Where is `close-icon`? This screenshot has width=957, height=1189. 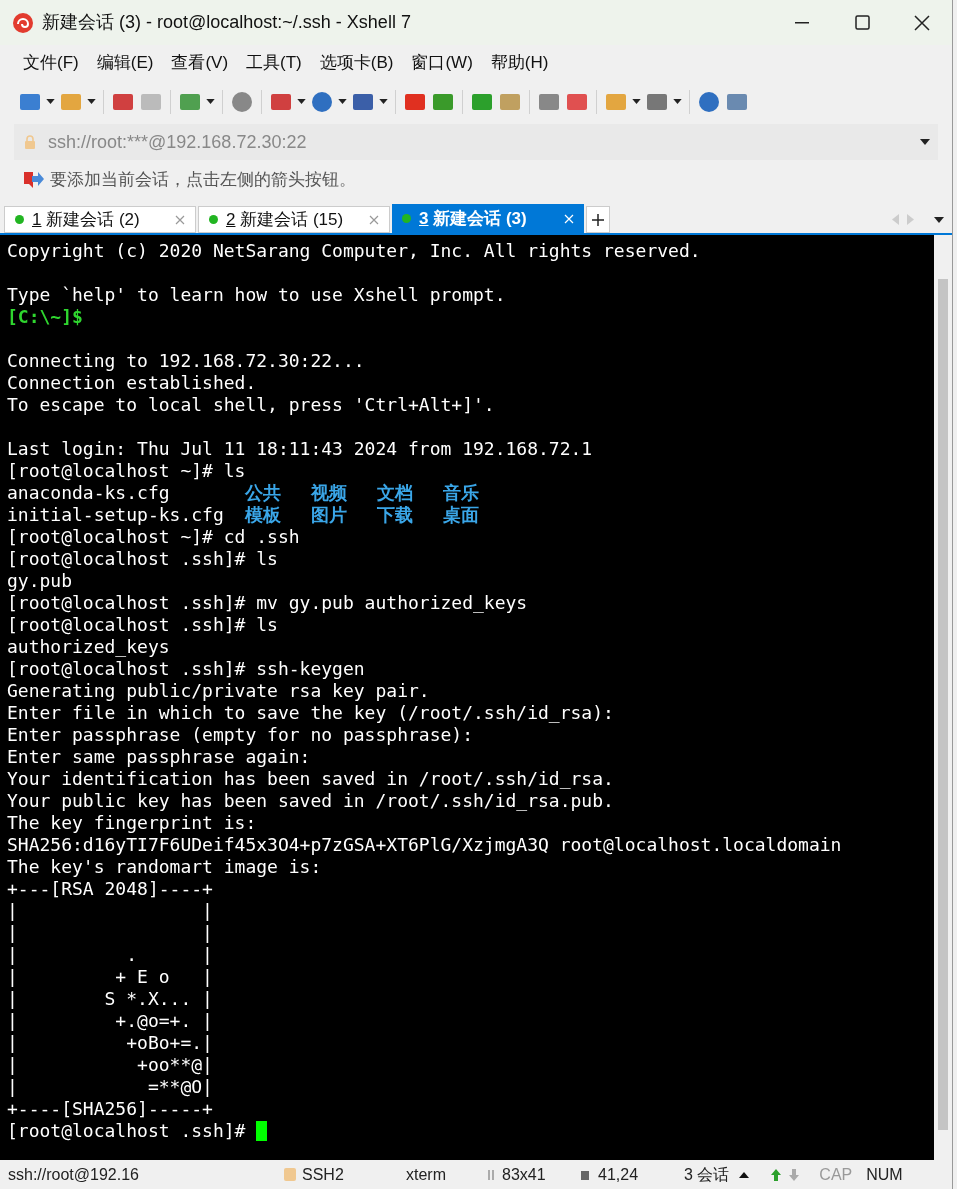 close-icon is located at coordinates (922, 22).